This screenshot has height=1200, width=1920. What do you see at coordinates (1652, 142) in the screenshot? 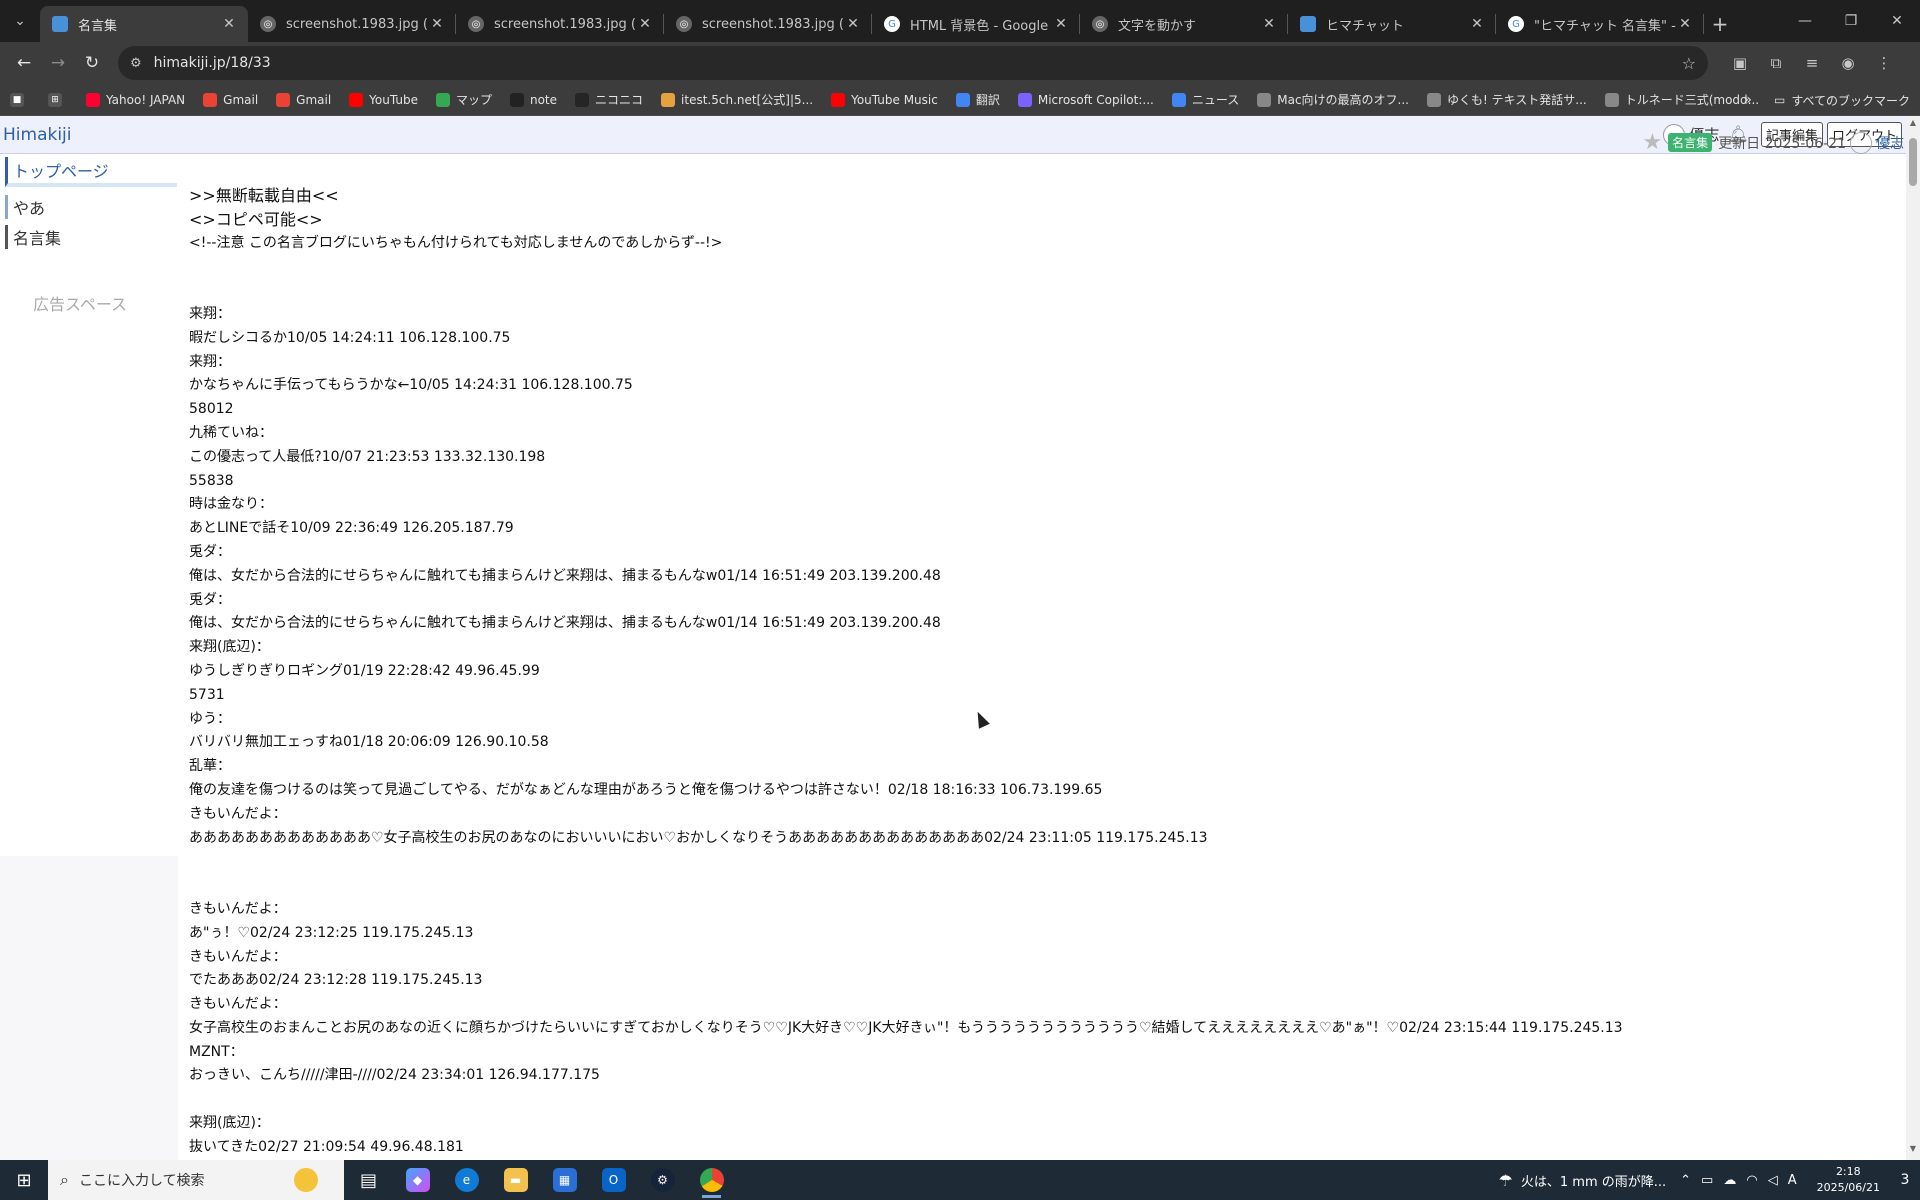
I see `favorite-star-icon: ★` at bounding box center [1652, 142].